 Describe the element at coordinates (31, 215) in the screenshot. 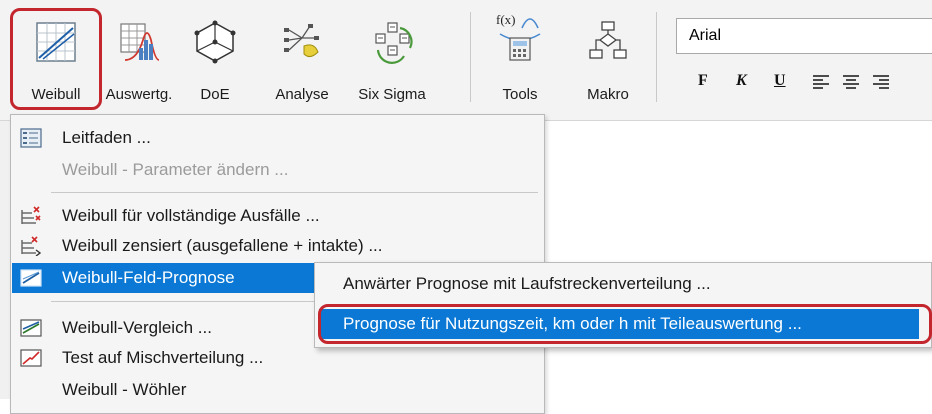

I see `complete-failures-icon` at that location.